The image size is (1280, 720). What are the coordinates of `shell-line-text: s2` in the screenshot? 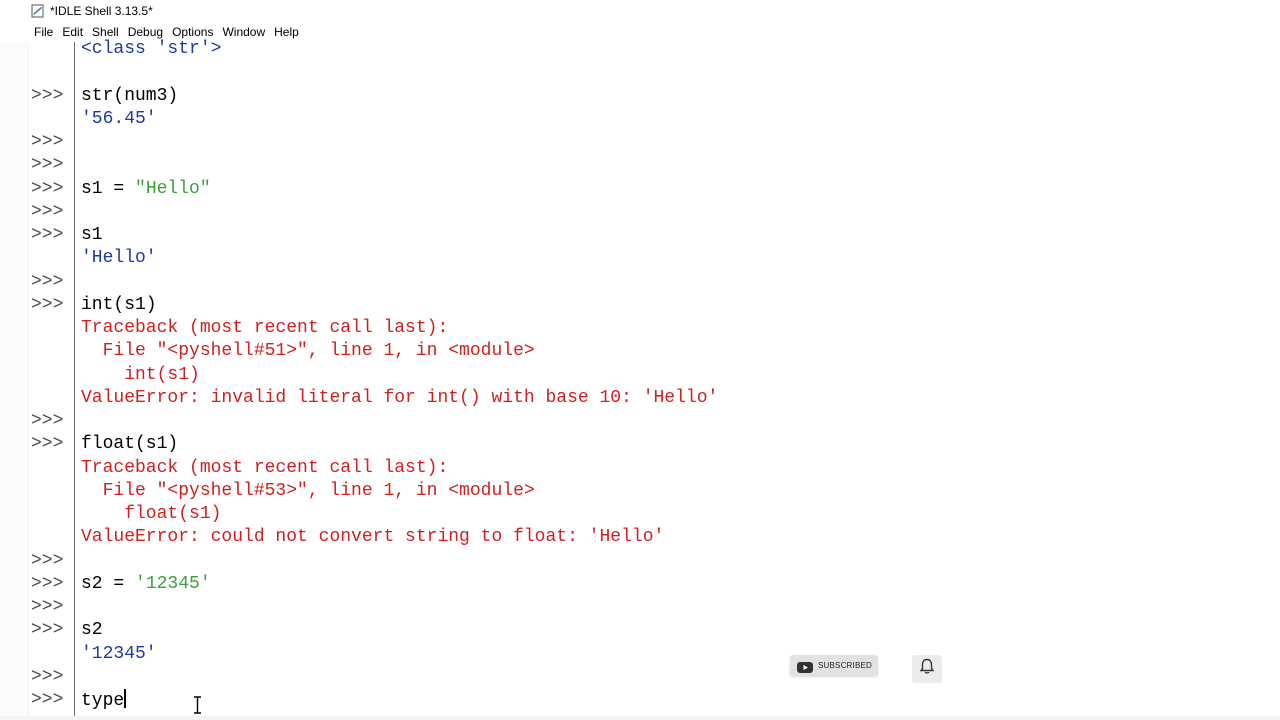 It's located at (92, 630).